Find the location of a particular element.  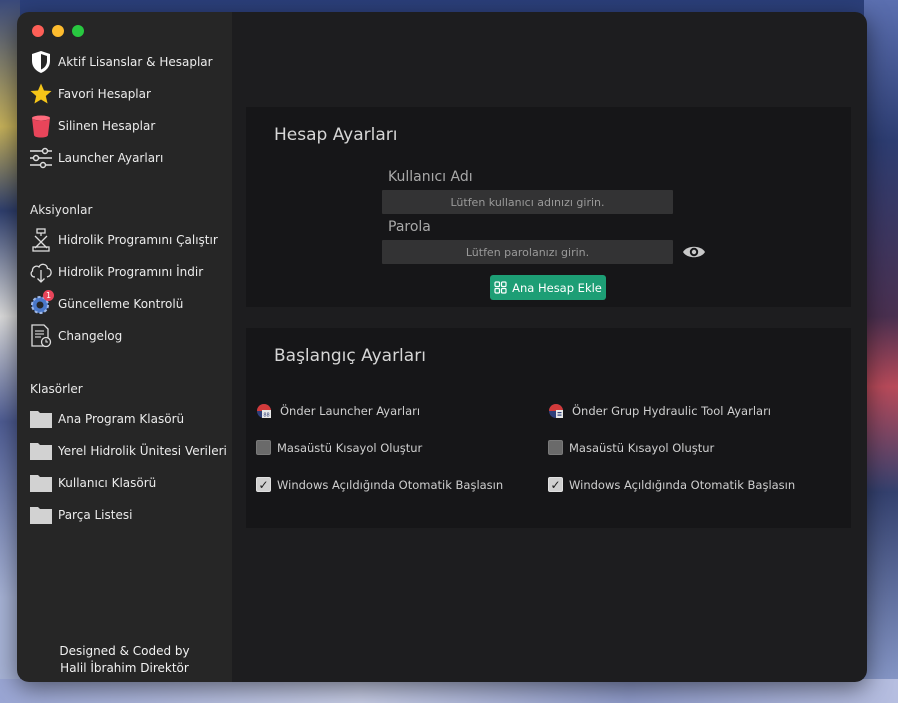

username-input is located at coordinates (527, 202).